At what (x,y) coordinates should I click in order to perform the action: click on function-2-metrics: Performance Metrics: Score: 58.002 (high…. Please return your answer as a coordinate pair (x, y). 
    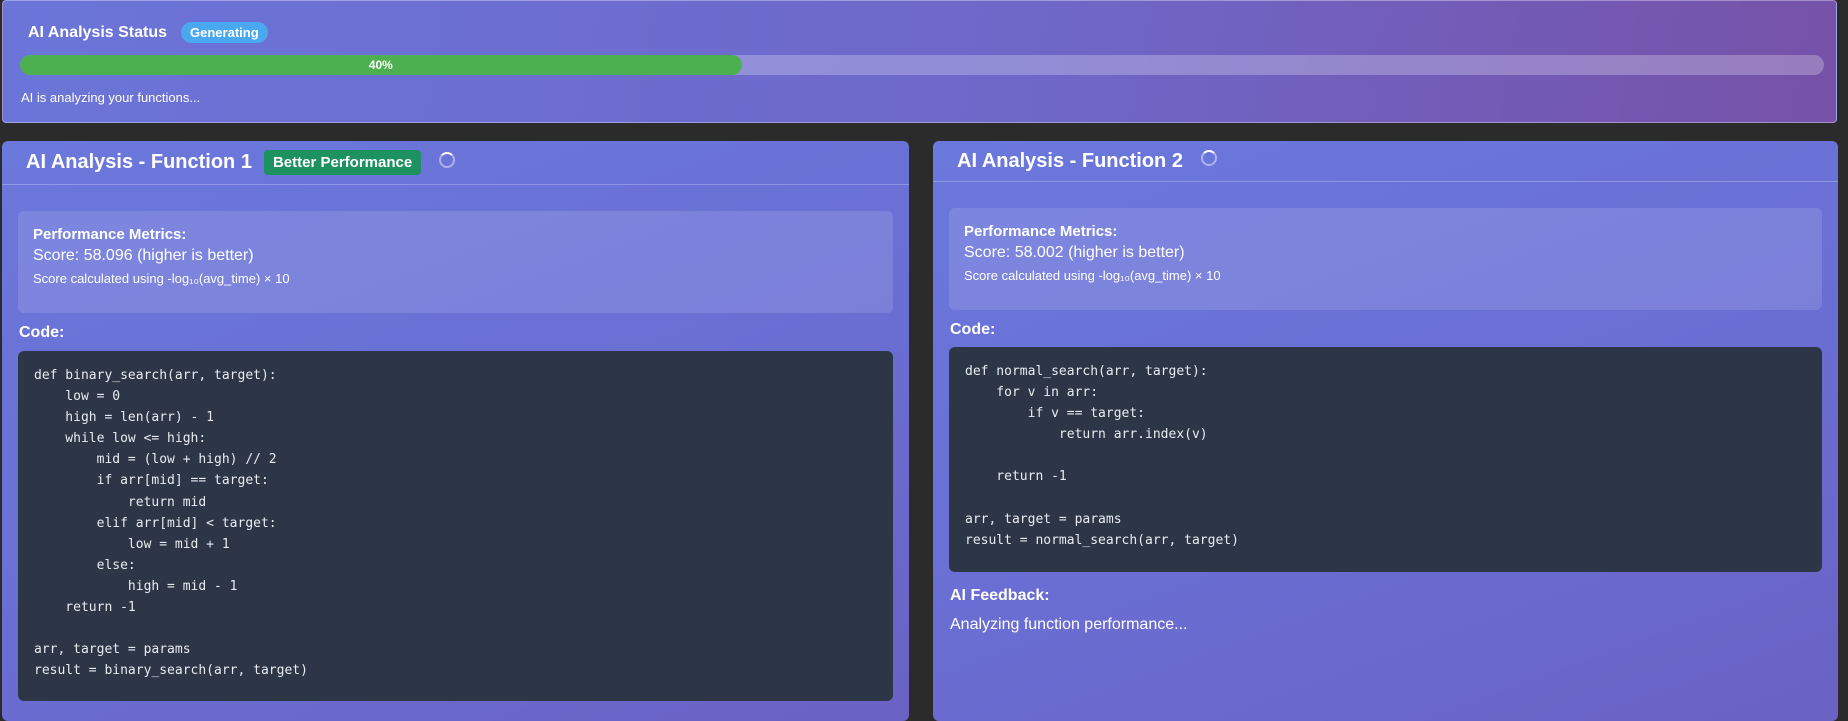
    Looking at the image, I should click on (1385, 259).